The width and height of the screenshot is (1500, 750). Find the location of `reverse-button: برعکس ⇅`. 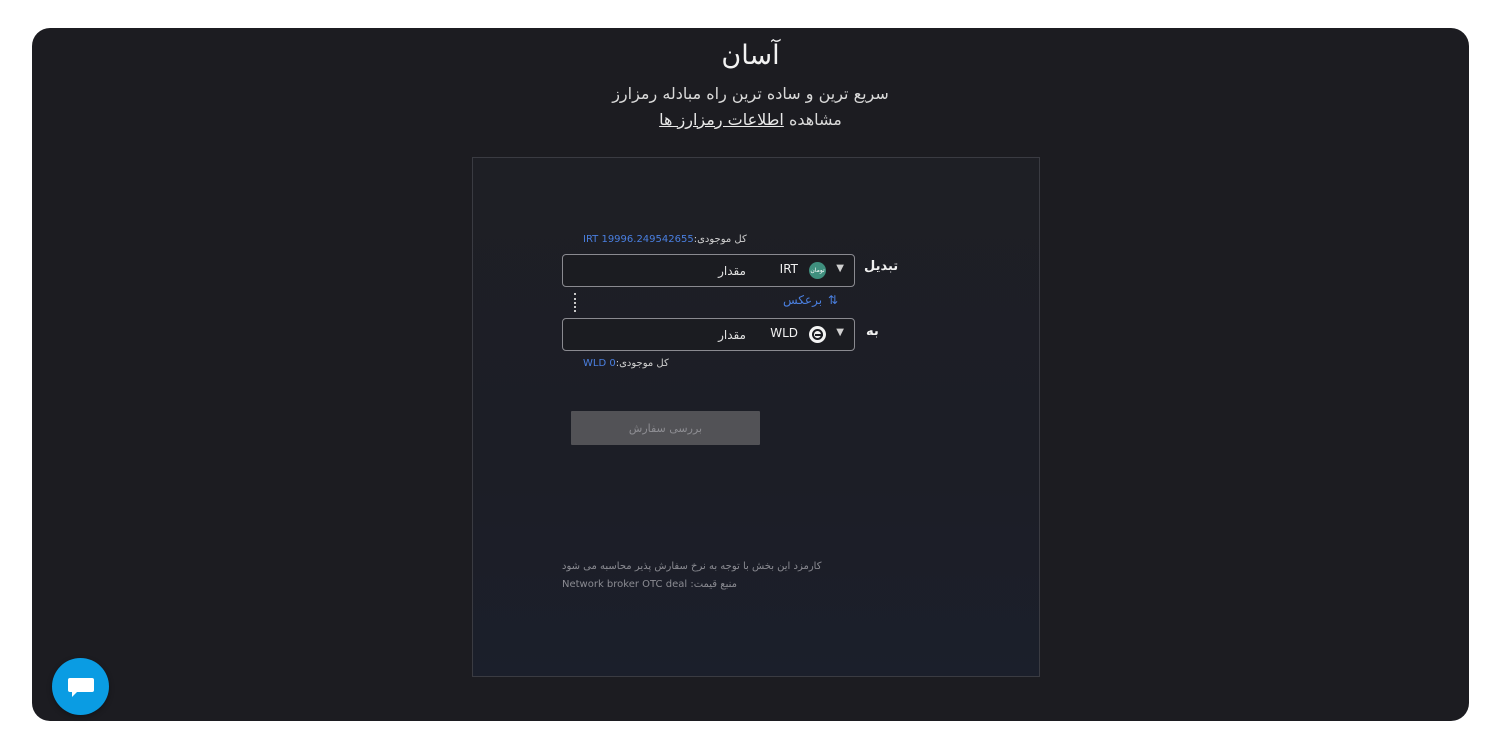

reverse-button: برعکس ⇅ is located at coordinates (810, 300).